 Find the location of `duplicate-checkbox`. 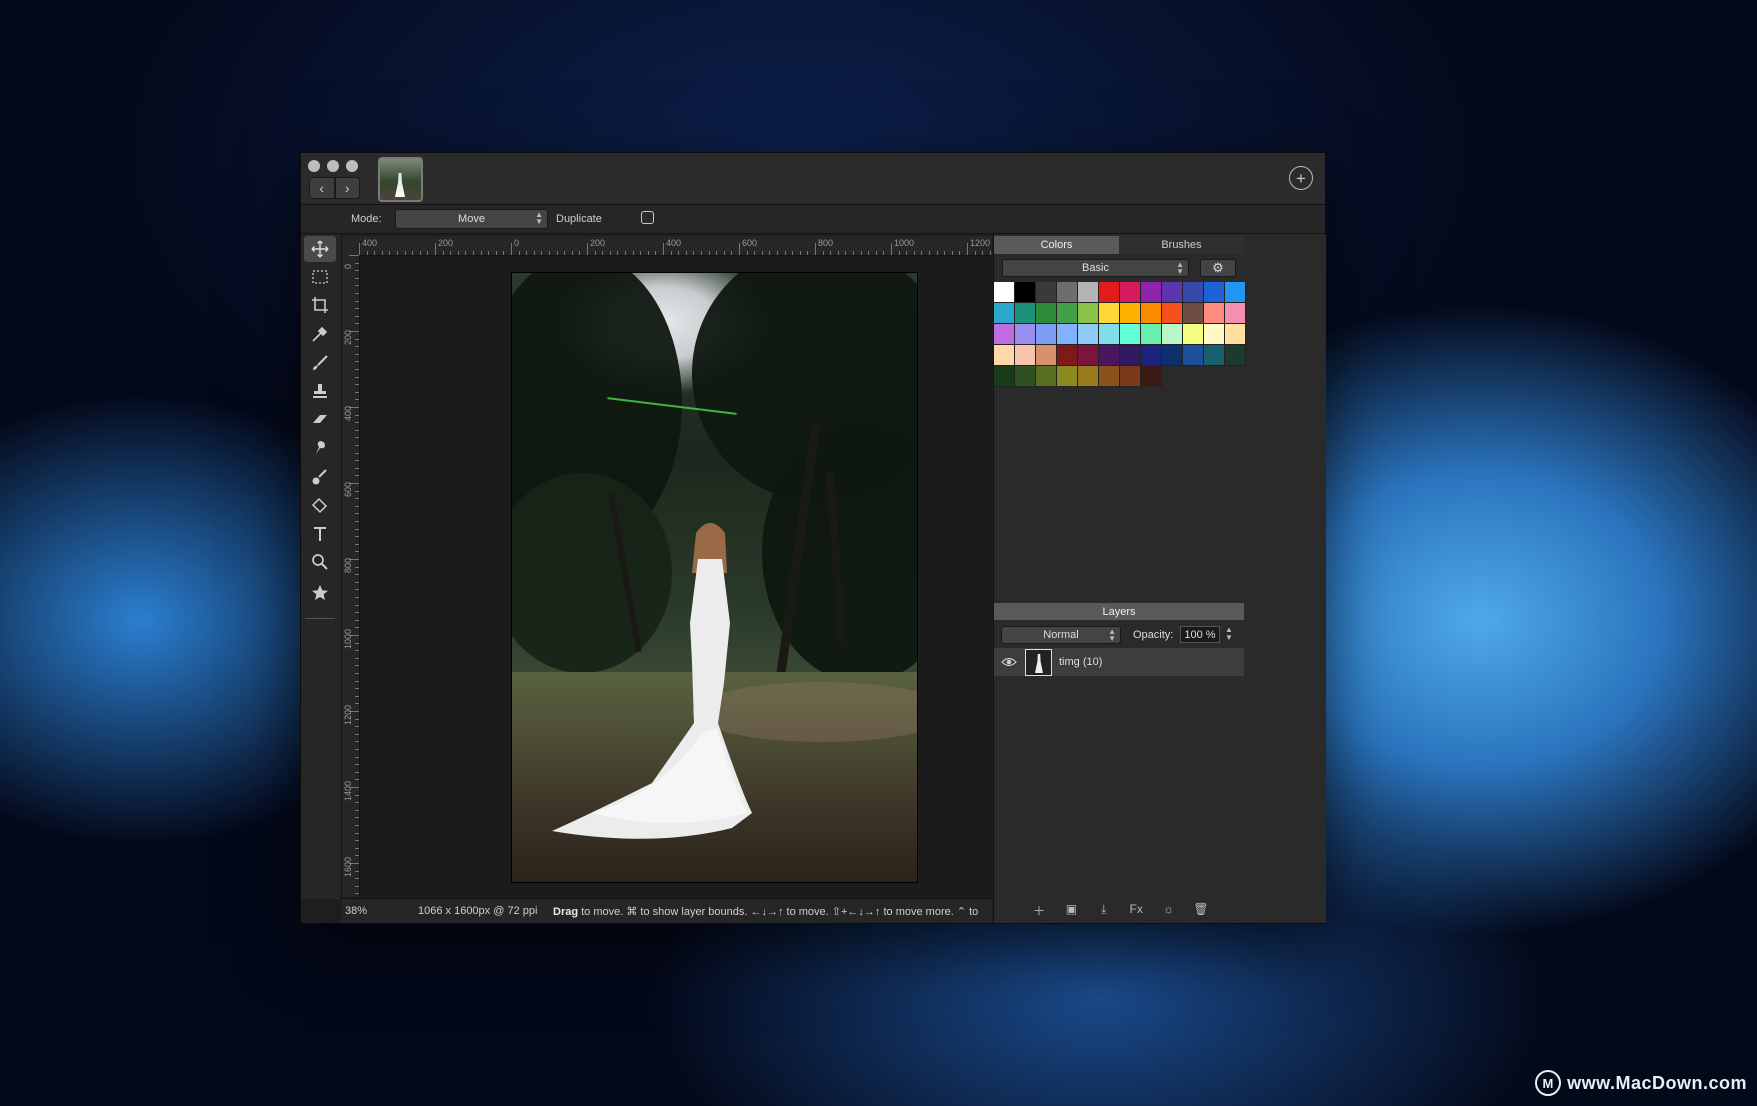

duplicate-checkbox is located at coordinates (647, 217).